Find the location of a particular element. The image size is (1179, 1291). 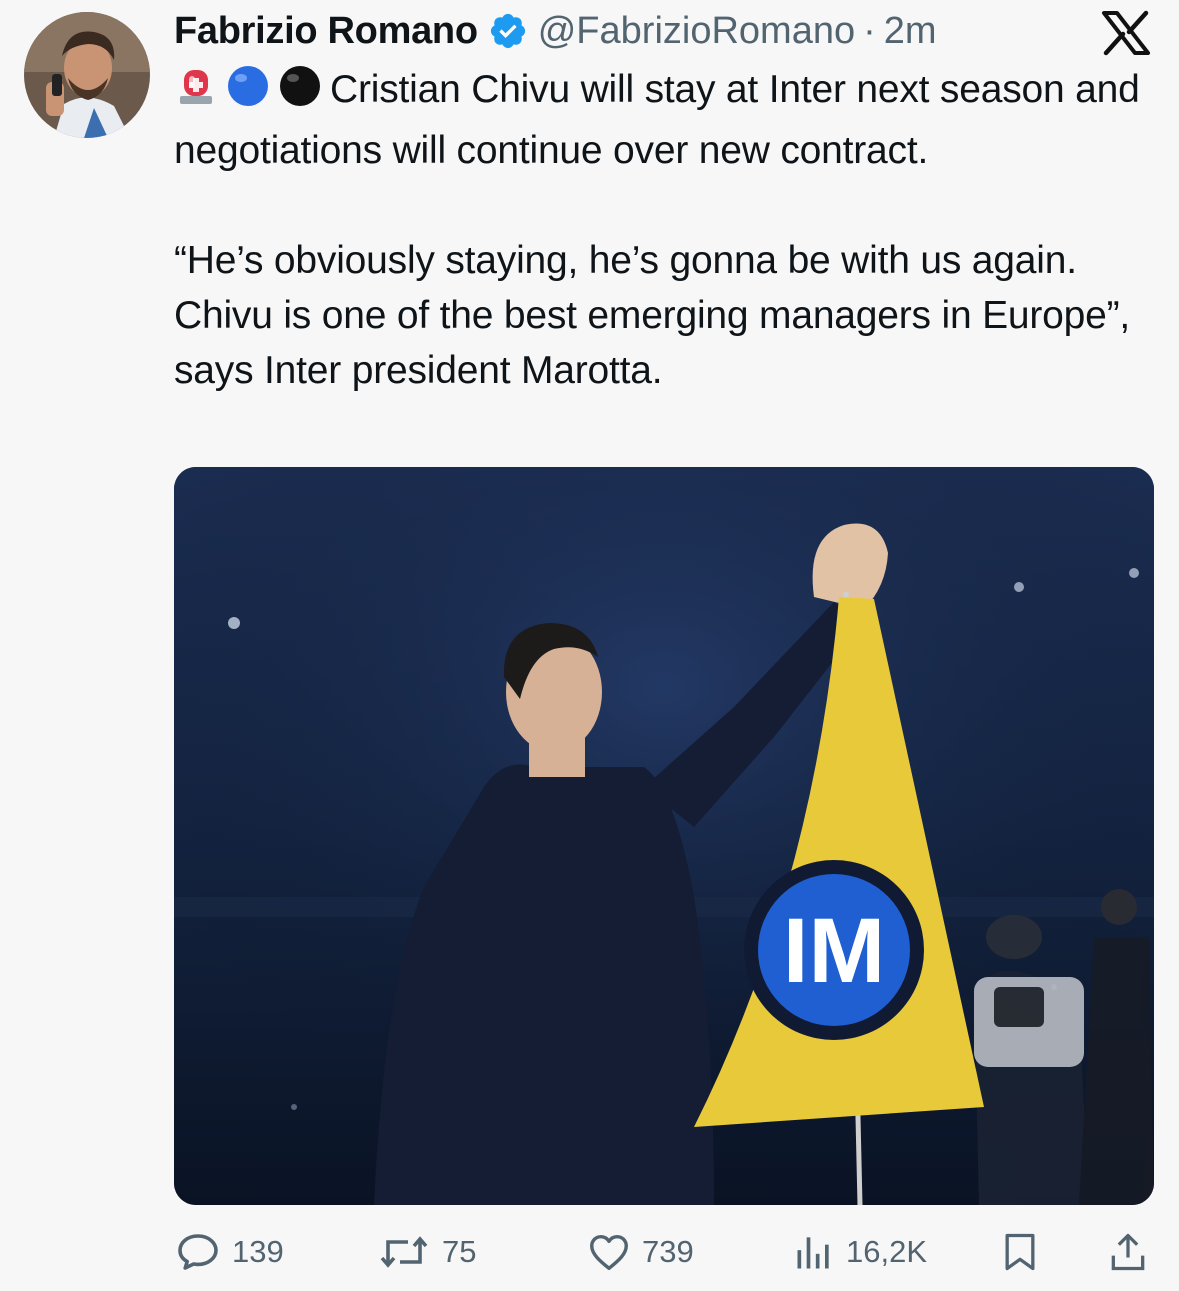

share-button is located at coordinates (1133, 1252).